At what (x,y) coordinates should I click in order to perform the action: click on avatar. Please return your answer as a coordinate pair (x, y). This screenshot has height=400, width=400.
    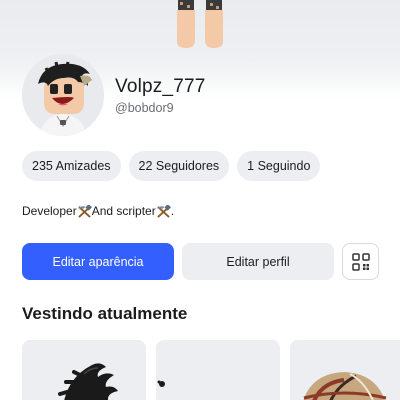
    Looking at the image, I should click on (63, 95).